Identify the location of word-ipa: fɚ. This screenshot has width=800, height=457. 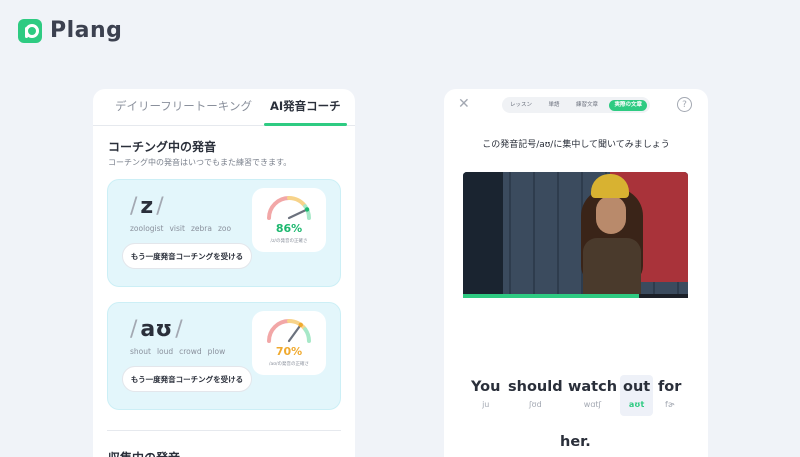
(670, 404).